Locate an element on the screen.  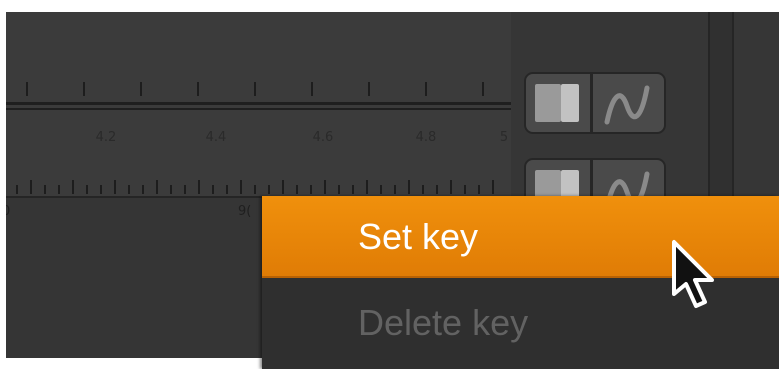
subruler-ticks is located at coordinates (258, 187).